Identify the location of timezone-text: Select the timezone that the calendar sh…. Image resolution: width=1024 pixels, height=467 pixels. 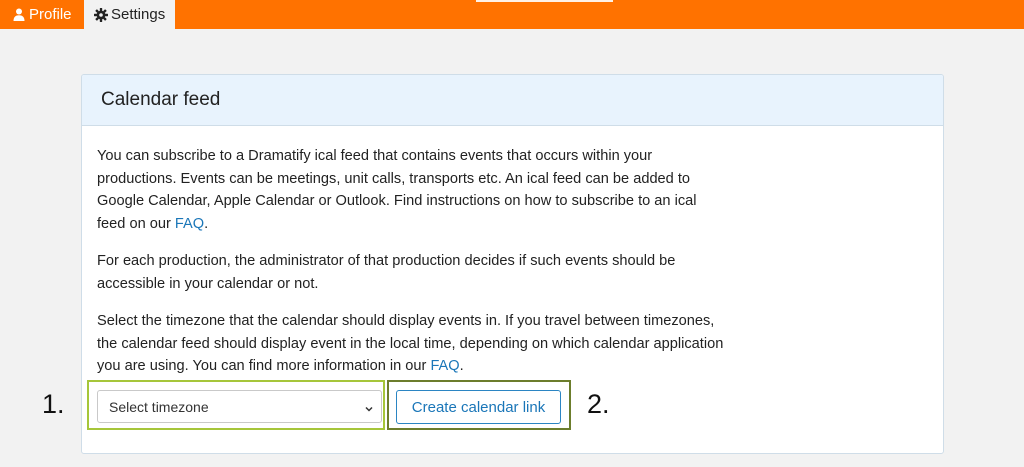
(410, 343).